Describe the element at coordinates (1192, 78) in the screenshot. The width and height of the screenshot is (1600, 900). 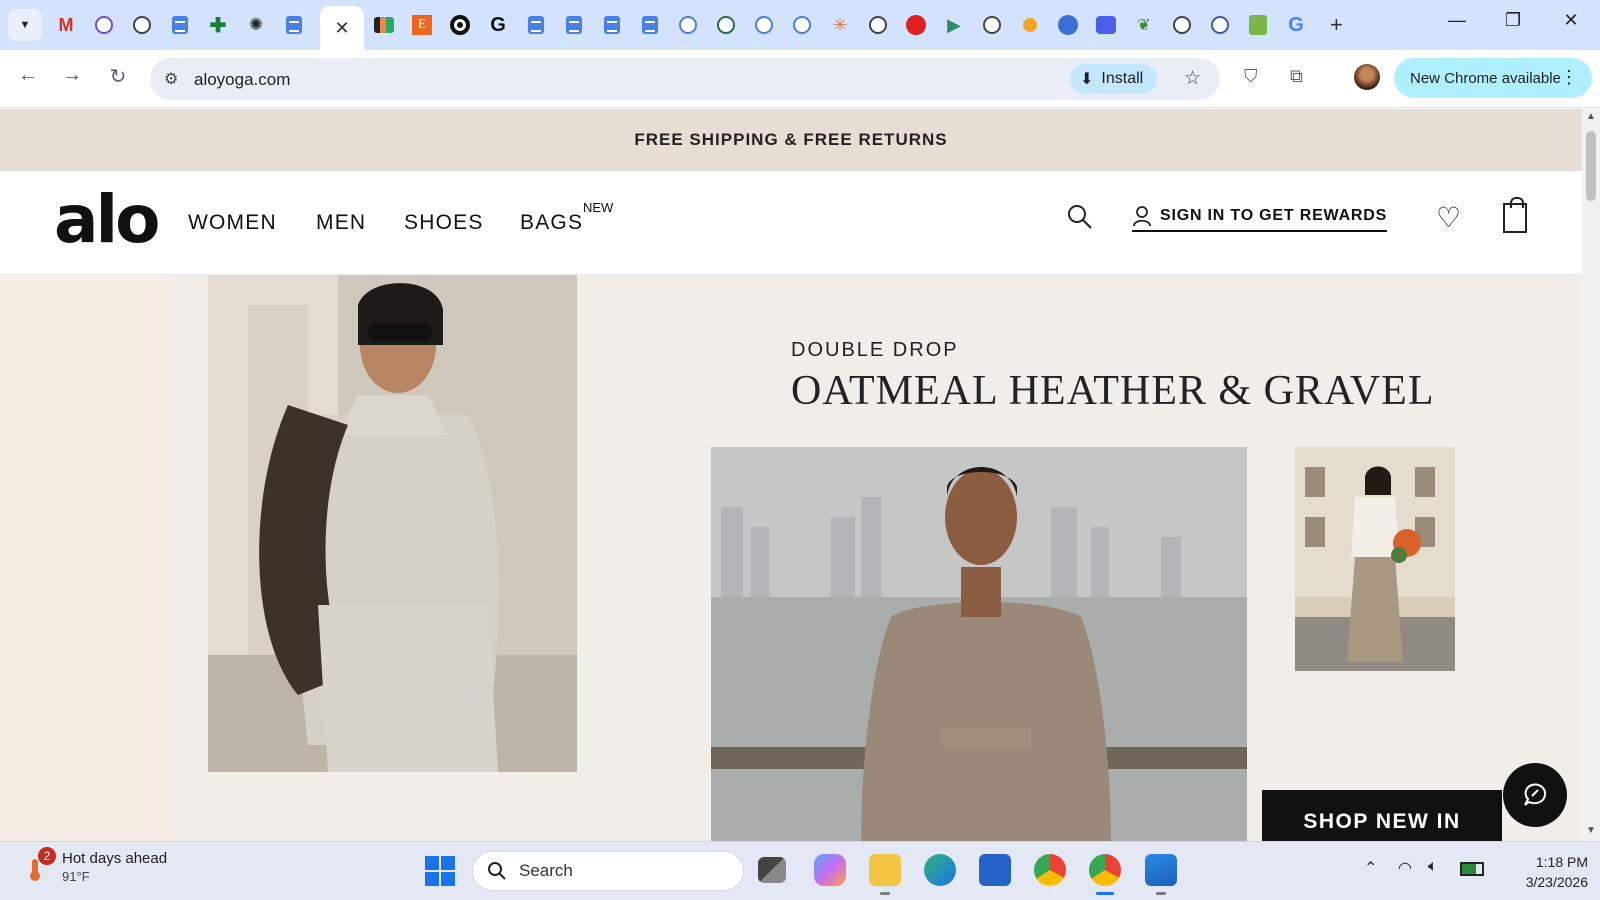
I see `bookmark-star-icon: ☆` at that location.